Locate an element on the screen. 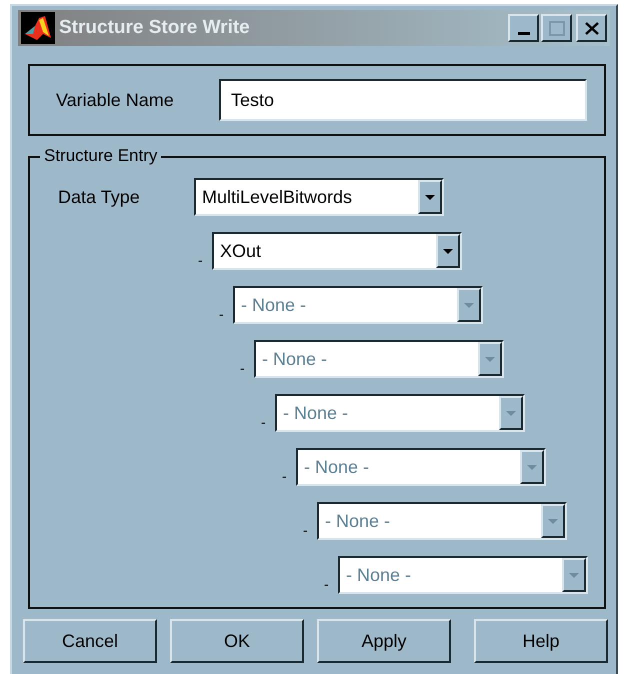 The width and height of the screenshot is (624, 674). dropdown: MultiLevelBitwords is located at coordinates (319, 197).